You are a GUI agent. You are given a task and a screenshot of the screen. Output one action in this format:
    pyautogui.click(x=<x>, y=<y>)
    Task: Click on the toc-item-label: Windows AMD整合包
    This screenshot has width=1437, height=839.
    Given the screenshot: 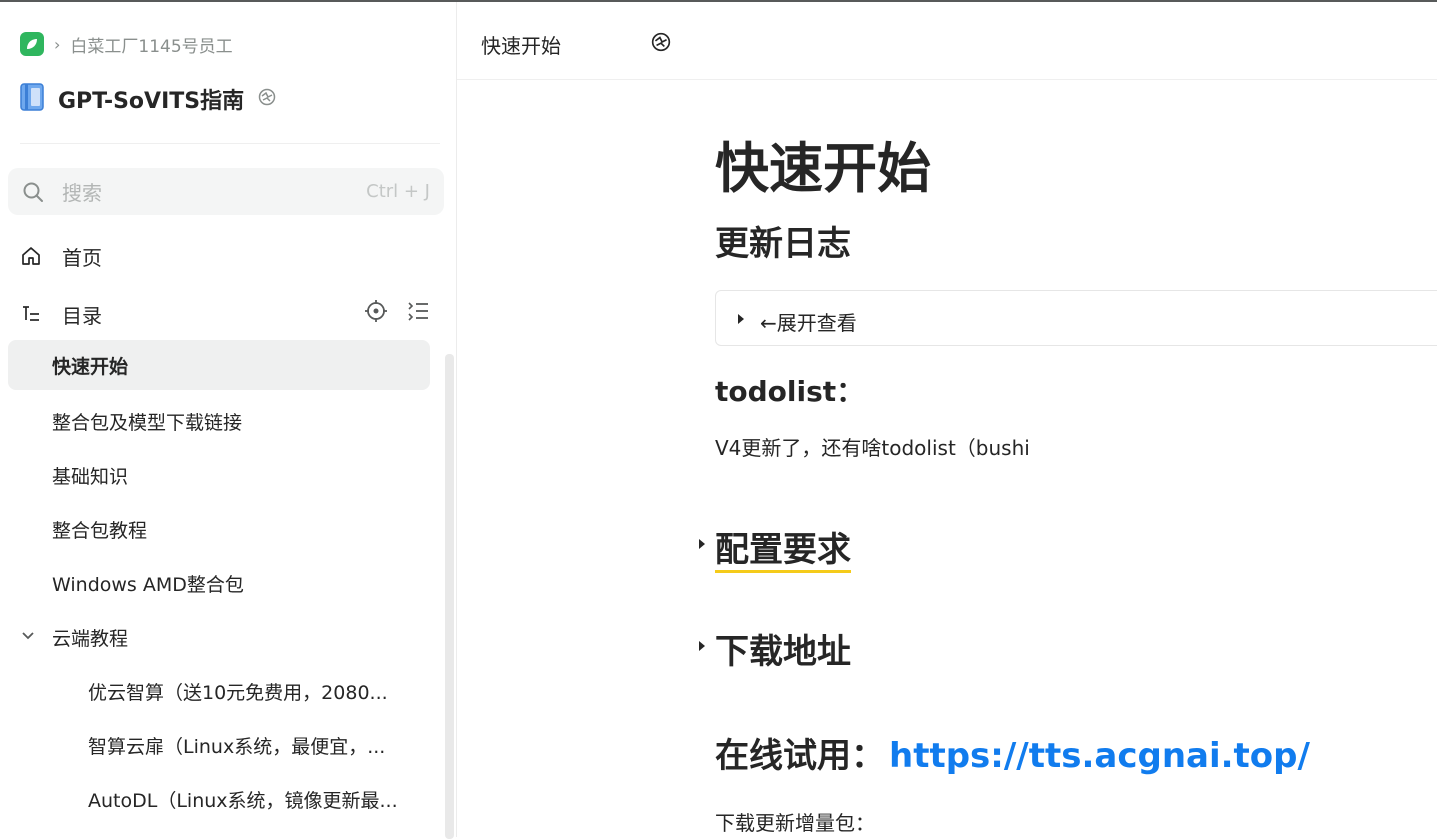 What is the action you would take?
    pyautogui.click(x=148, y=584)
    